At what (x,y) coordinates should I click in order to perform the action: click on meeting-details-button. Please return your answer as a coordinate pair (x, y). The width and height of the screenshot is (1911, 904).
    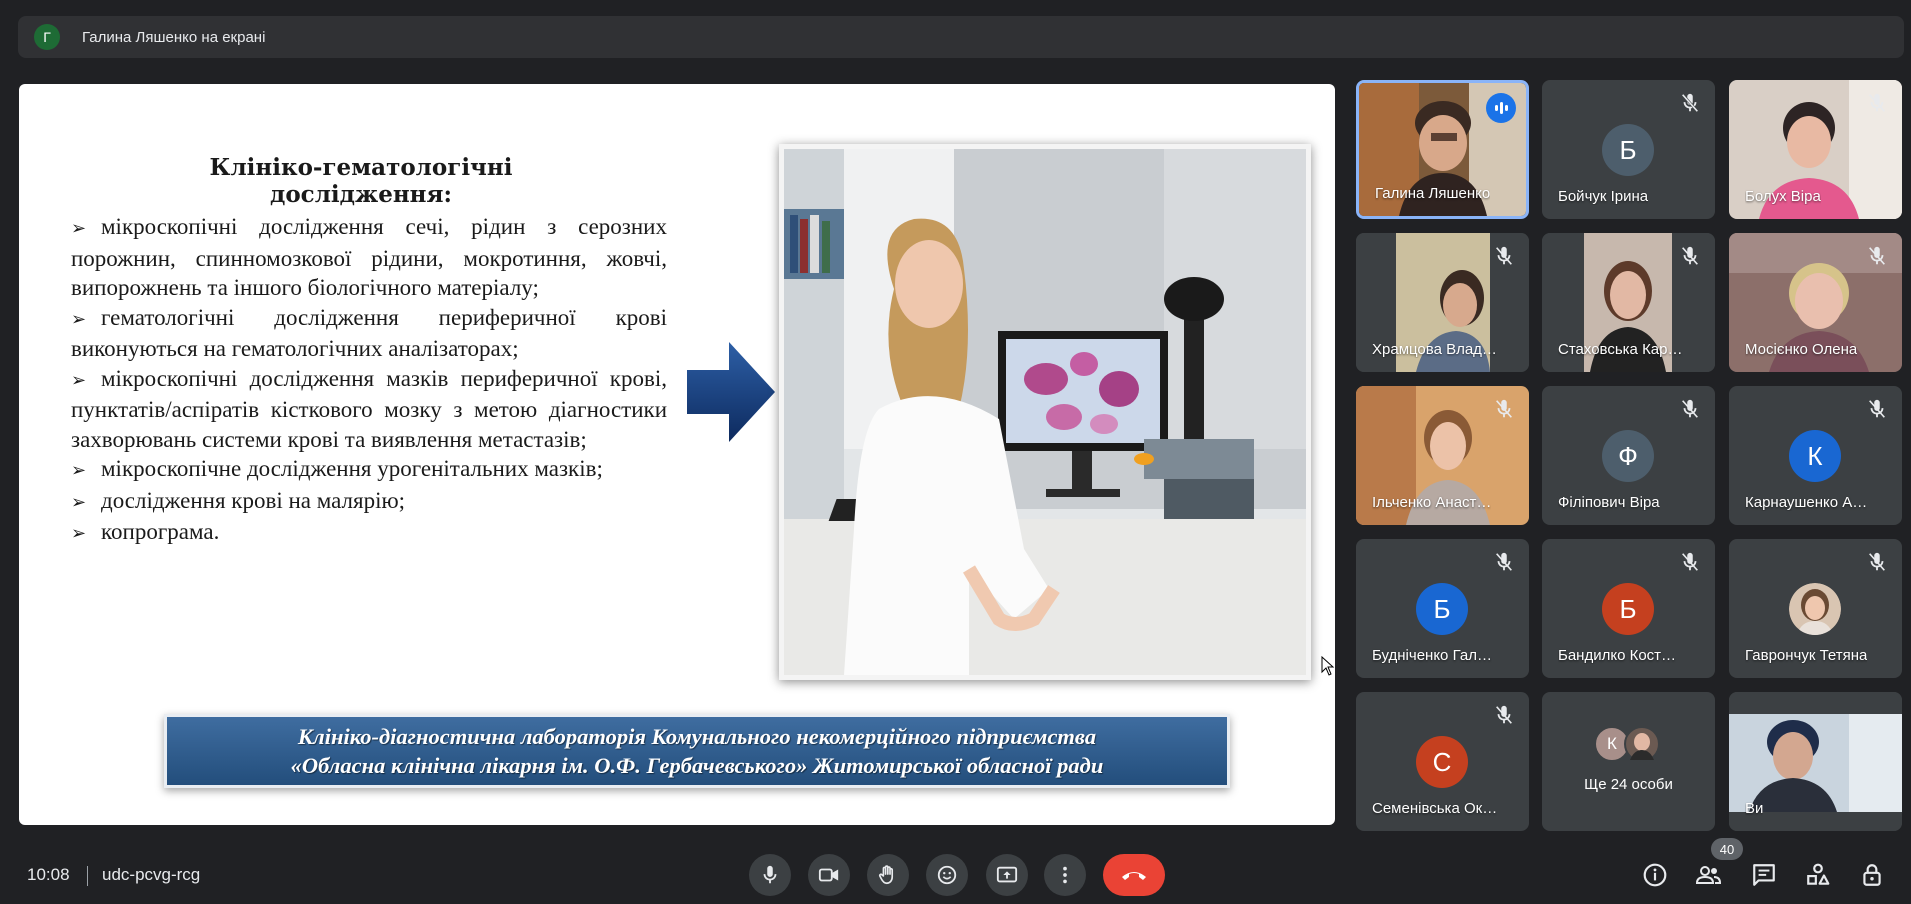
    Looking at the image, I should click on (1655, 875).